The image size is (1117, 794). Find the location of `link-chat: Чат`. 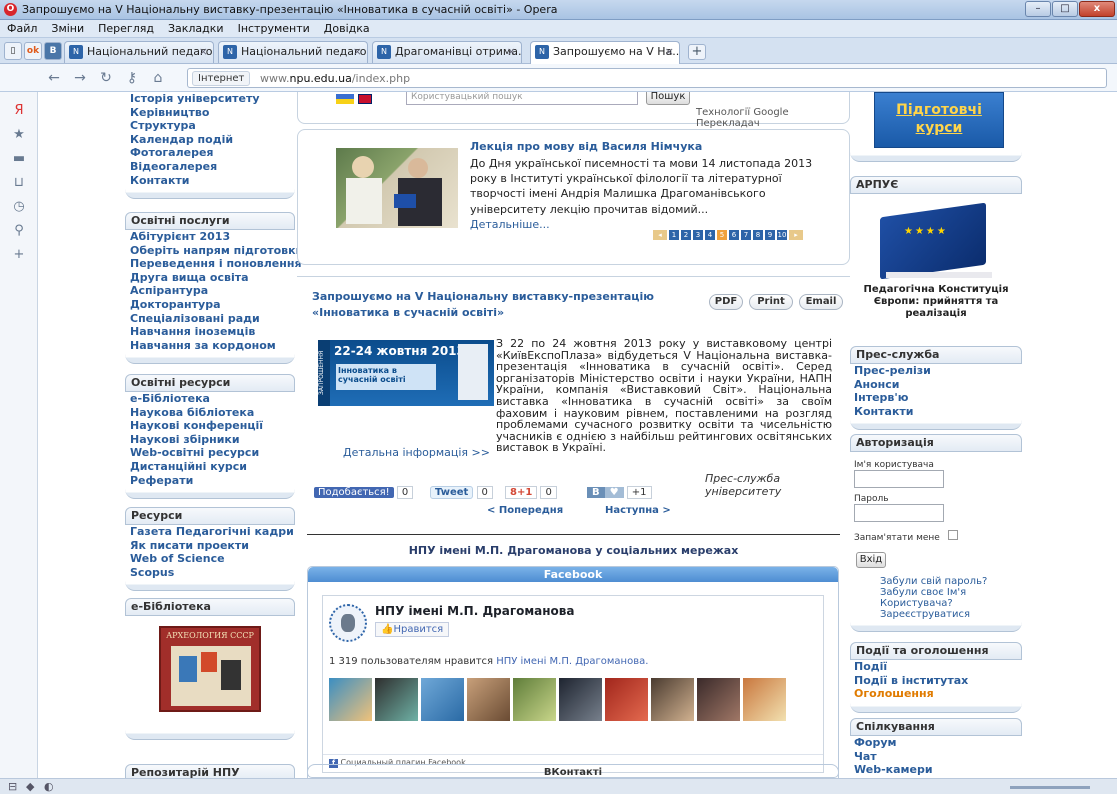

link-chat: Чат is located at coordinates (936, 757).